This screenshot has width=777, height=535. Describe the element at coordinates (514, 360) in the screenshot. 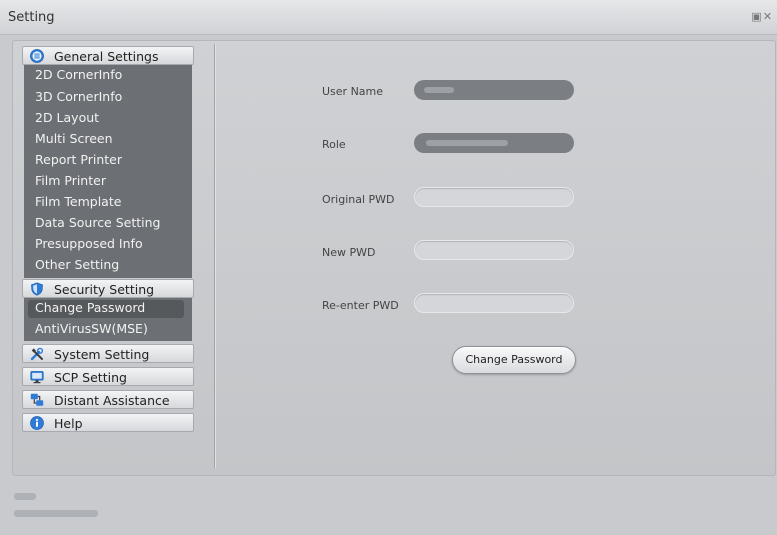

I see `change-password-button: Change Password` at that location.